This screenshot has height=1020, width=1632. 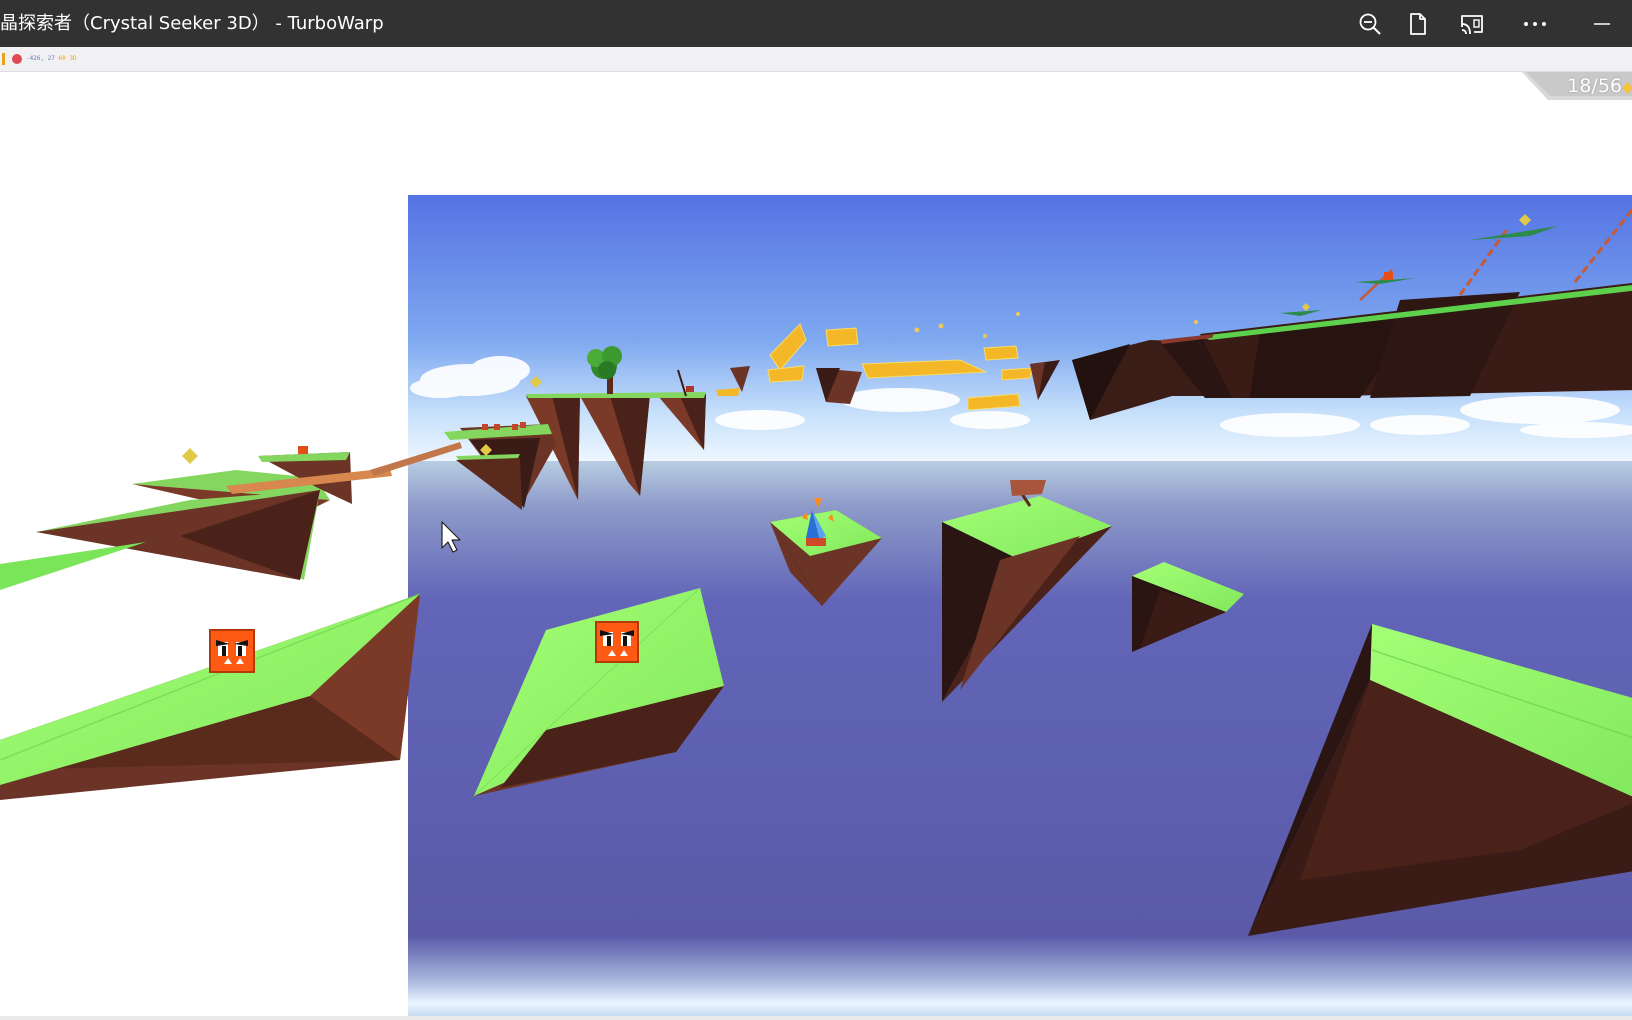 I want to click on page-icon, so click(x=1418, y=24).